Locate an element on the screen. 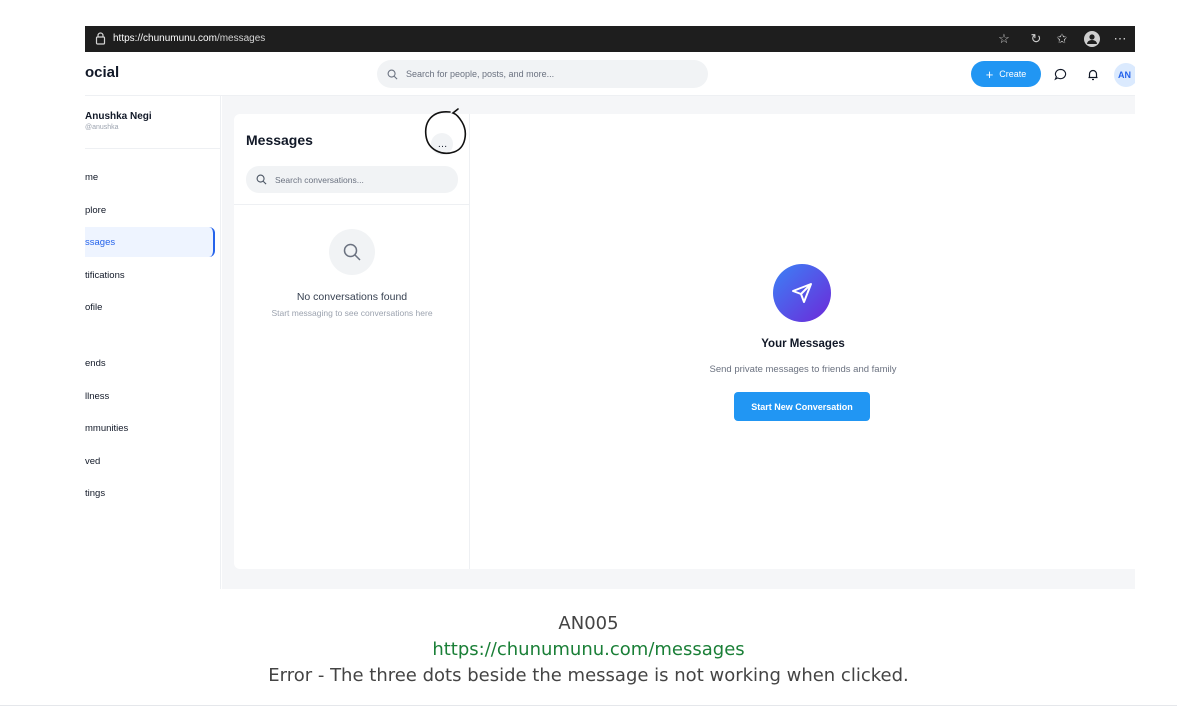  sidebar-item-wellness: llness is located at coordinates (150, 396).